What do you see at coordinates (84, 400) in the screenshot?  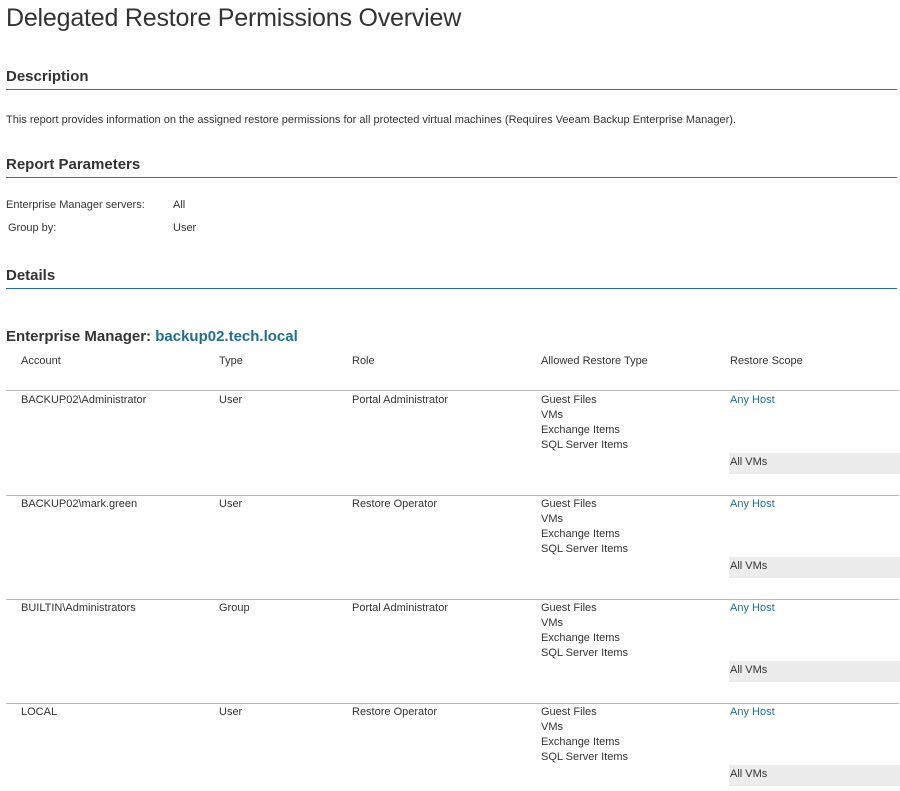 I see `account-cell: BACKUP02\Administrator` at bounding box center [84, 400].